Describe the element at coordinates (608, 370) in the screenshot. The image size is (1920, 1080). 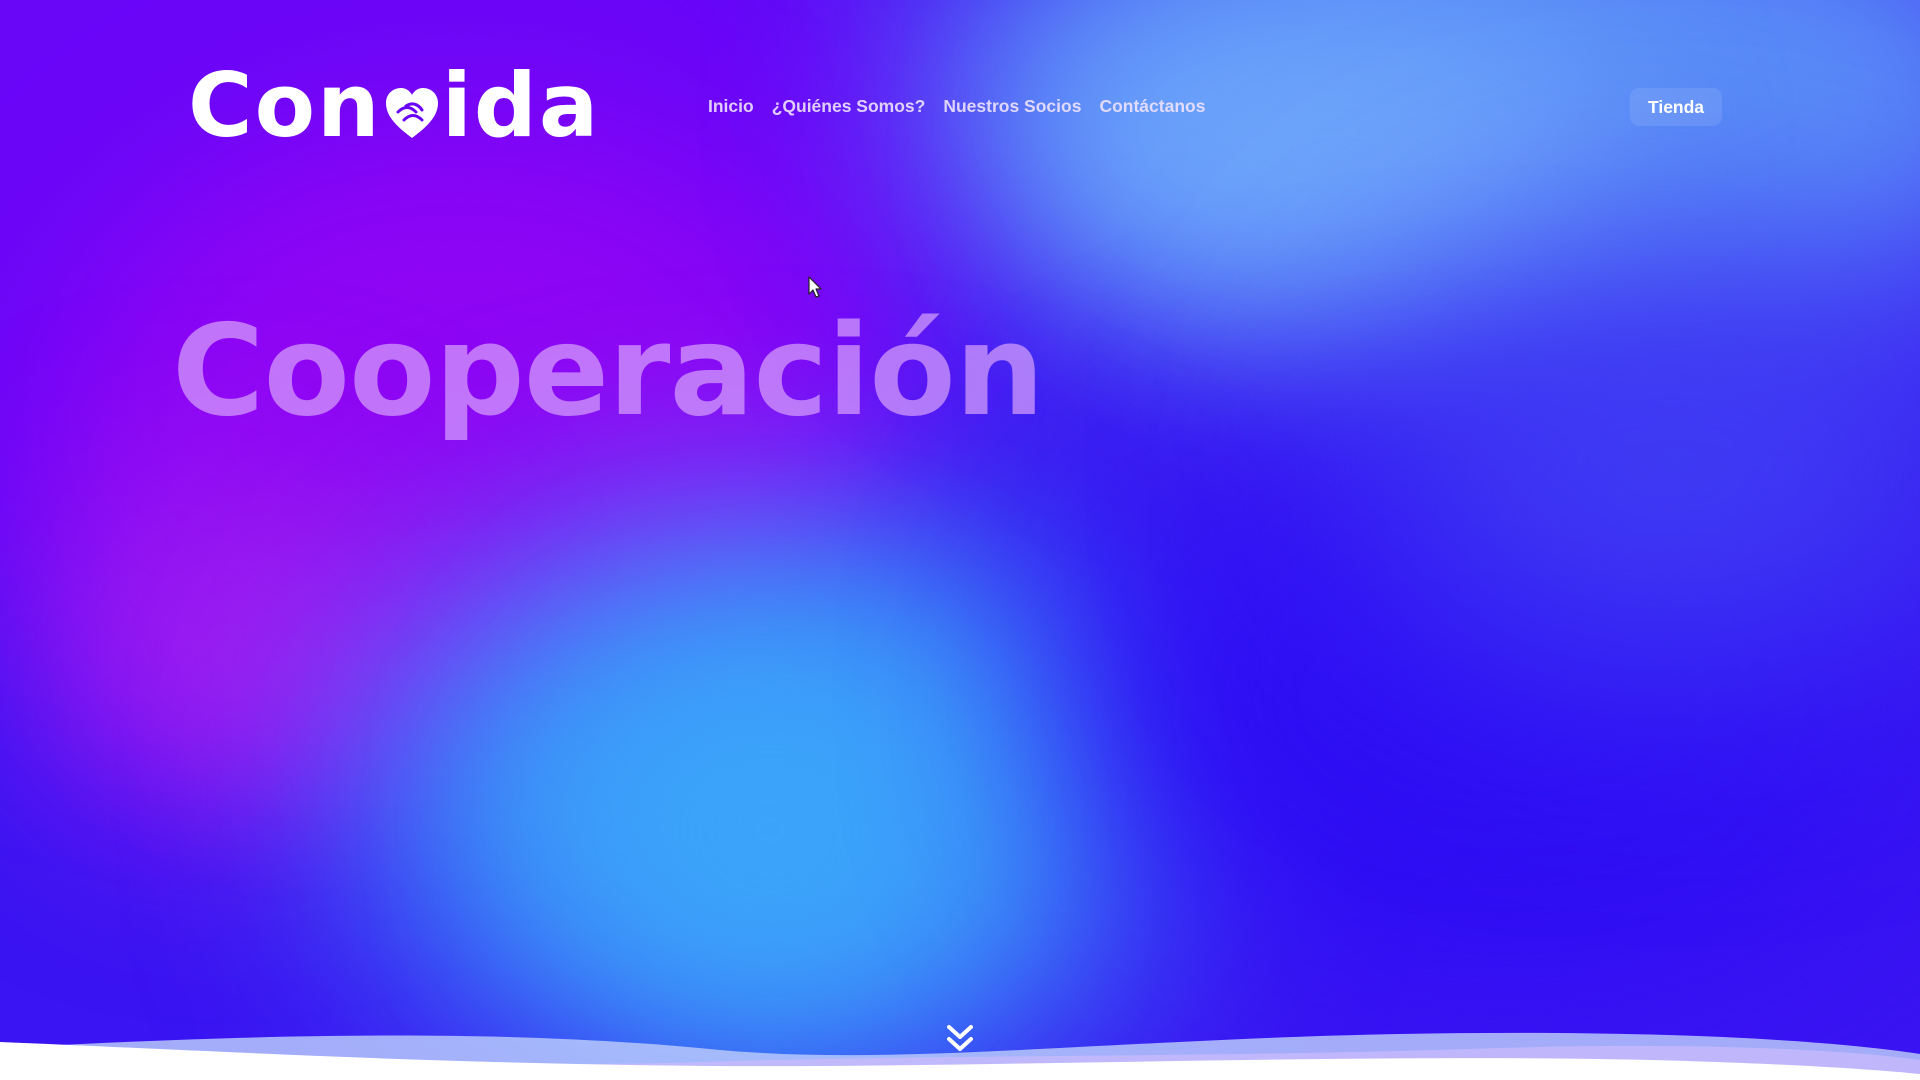
I see `hero-headline: Cooperación` at that location.